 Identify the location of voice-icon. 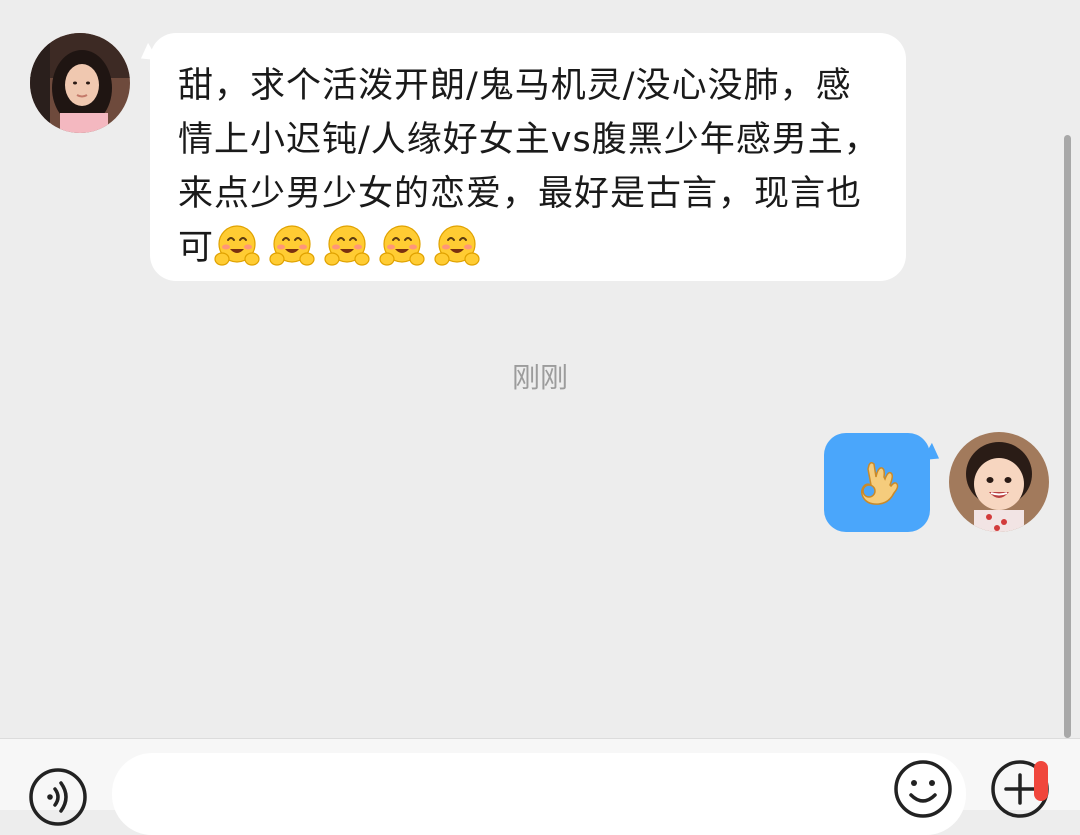
(58, 797).